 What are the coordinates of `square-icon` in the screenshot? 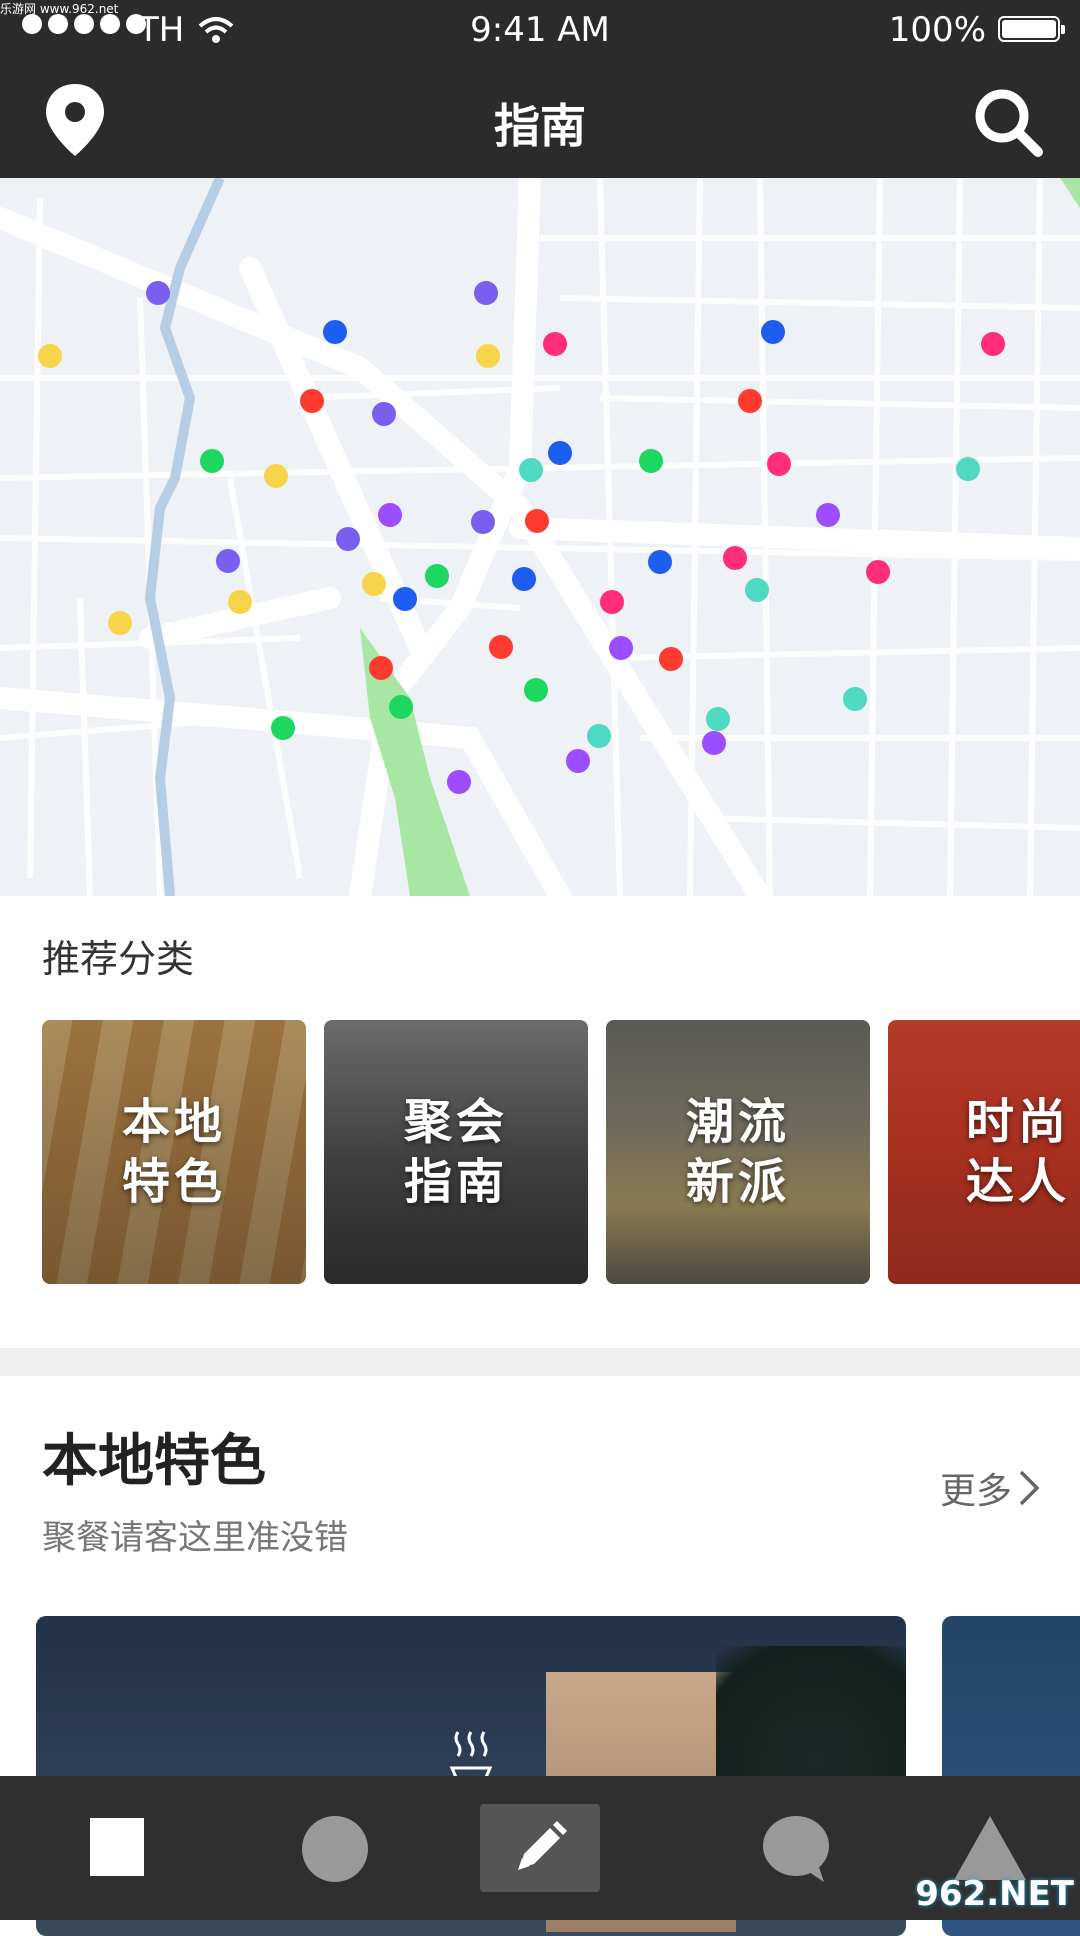 It's located at (117, 1847).